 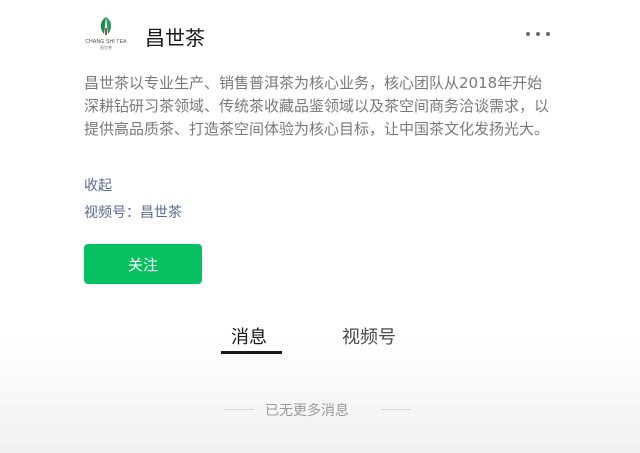 What do you see at coordinates (106, 26) in the screenshot?
I see `tea-leaf-icon` at bounding box center [106, 26].